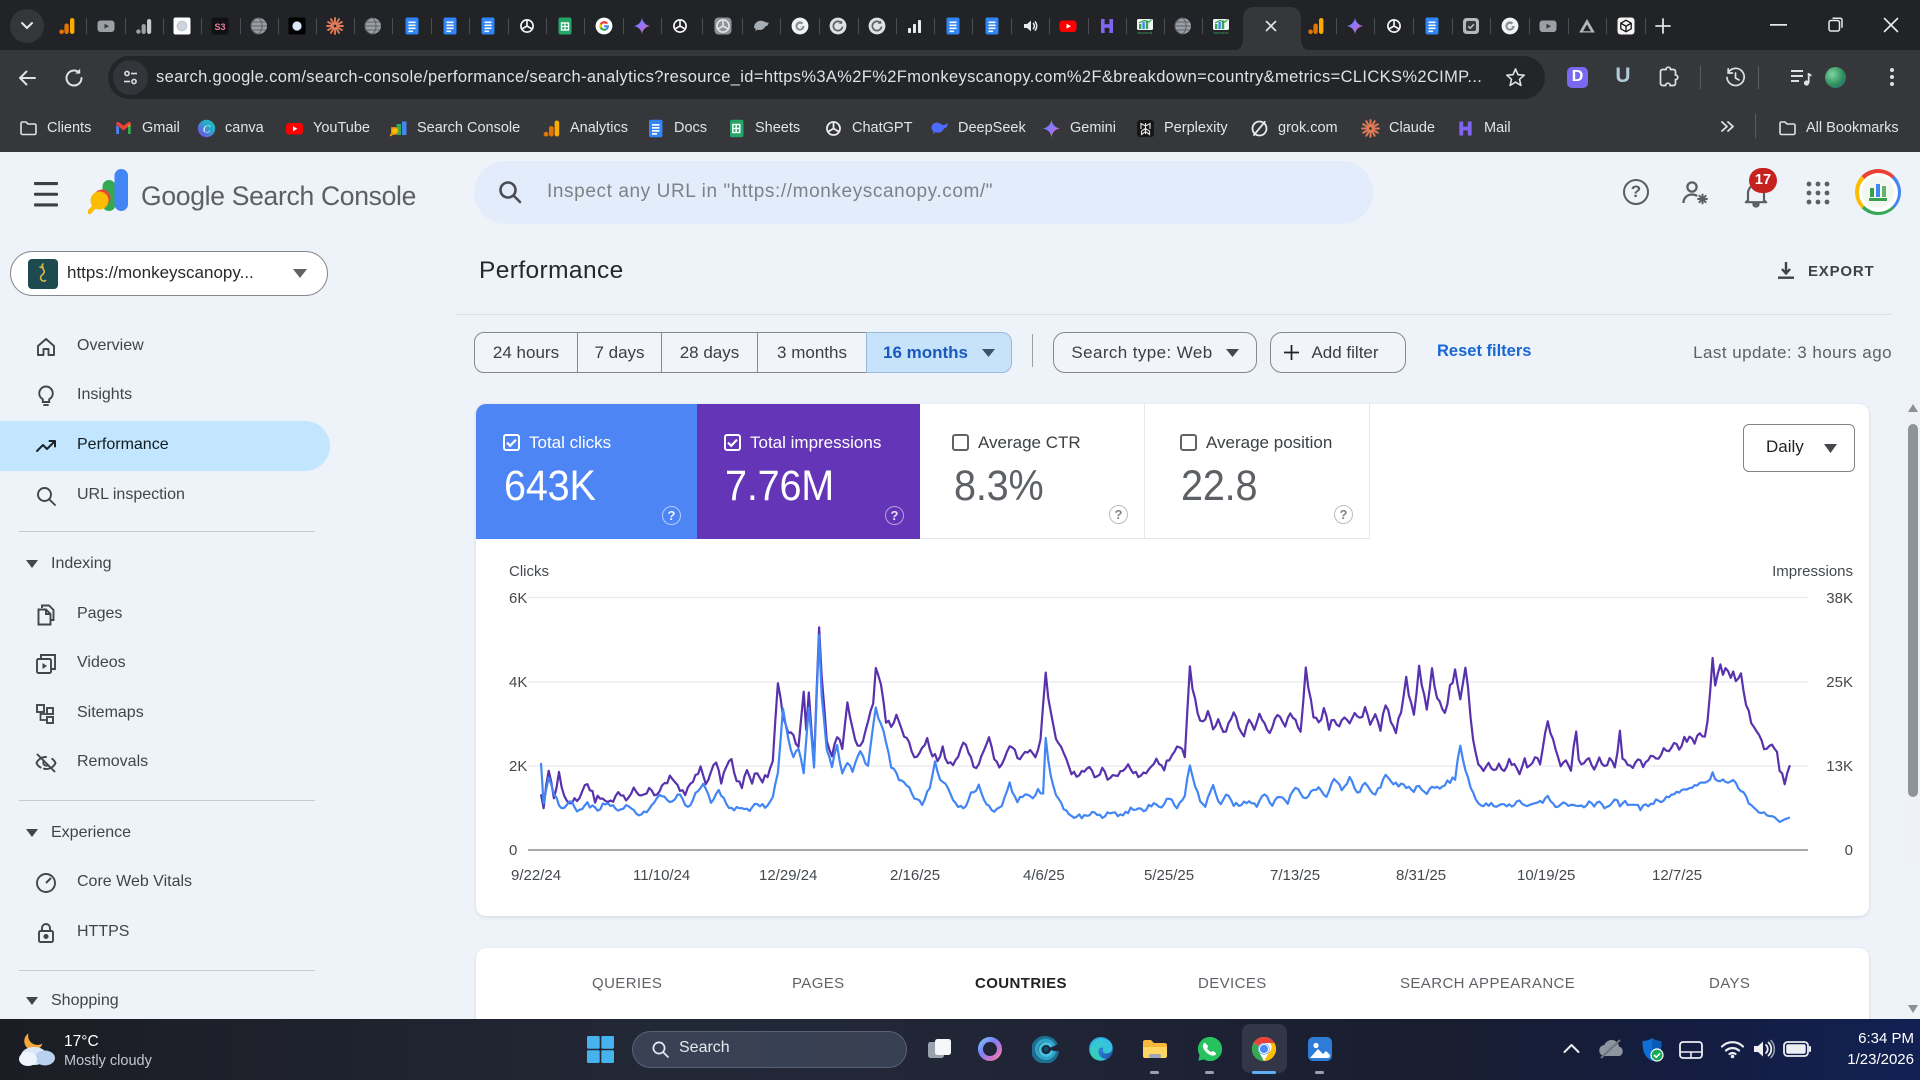 The width and height of the screenshot is (1920, 1080). What do you see at coordinates (207, 129) in the screenshot?
I see `svg-text: C` at bounding box center [207, 129].